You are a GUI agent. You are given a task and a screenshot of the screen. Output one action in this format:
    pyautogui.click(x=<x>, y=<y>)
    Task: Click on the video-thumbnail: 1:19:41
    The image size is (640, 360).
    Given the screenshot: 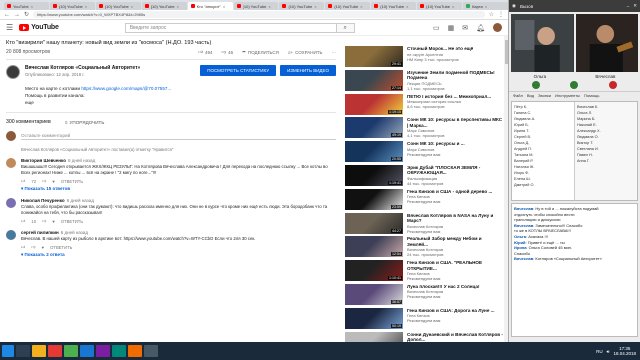 What is the action you would take?
    pyautogui.click(x=374, y=175)
    